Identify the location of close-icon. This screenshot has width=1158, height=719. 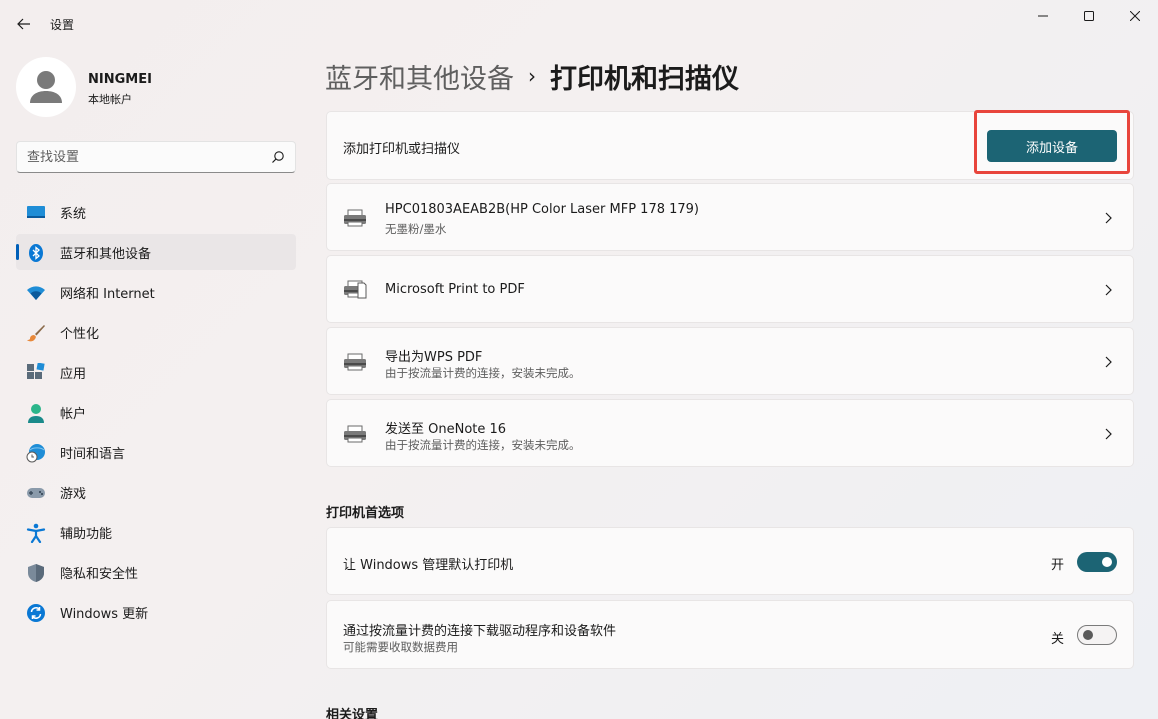
(1135, 16).